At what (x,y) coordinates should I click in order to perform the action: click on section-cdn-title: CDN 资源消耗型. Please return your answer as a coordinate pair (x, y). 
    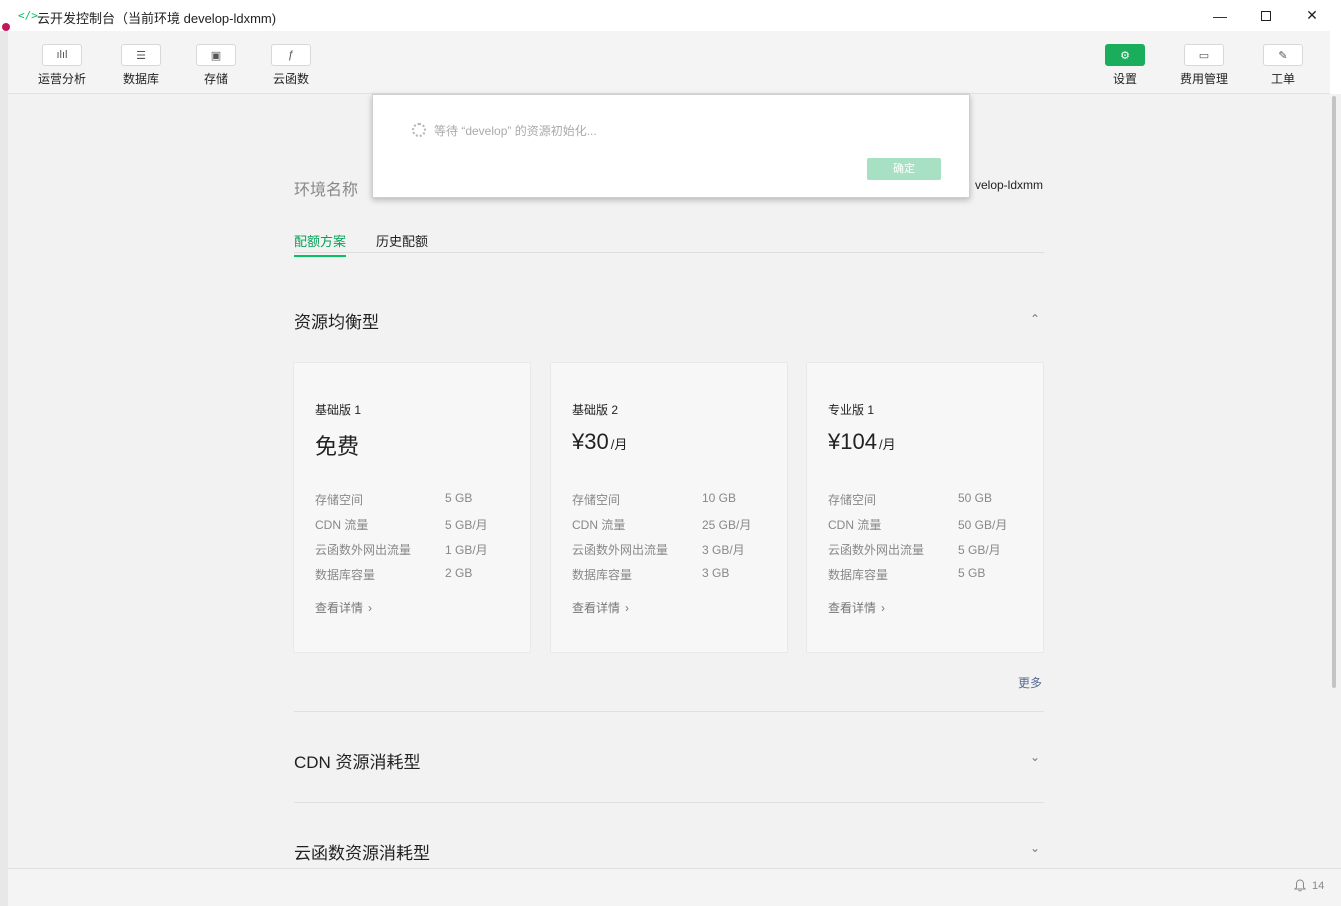
    Looking at the image, I should click on (357, 760).